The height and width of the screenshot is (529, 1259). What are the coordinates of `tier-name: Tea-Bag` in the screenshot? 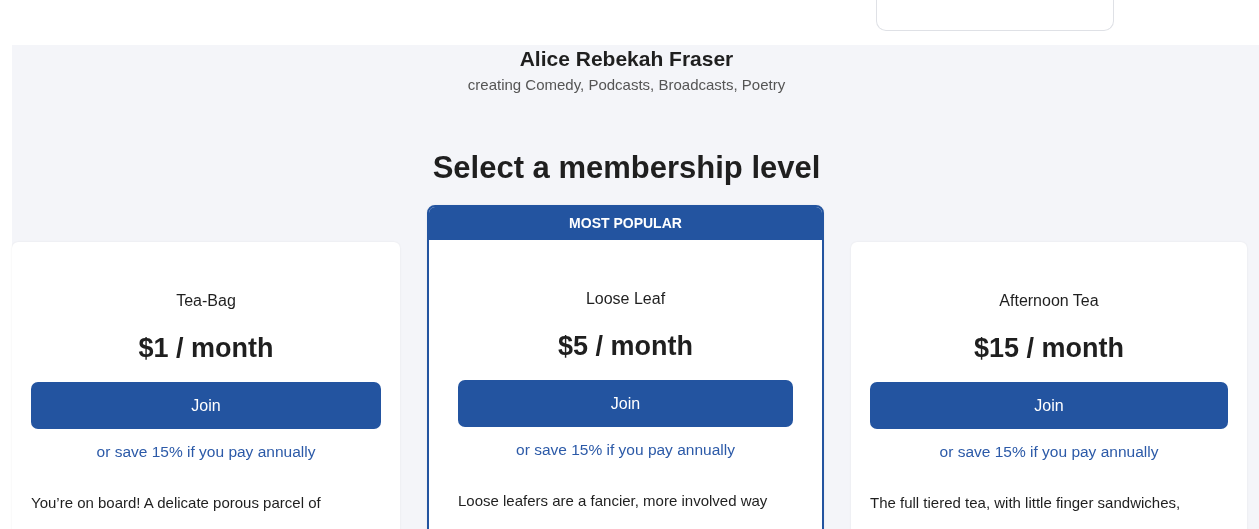 It's located at (206, 301).